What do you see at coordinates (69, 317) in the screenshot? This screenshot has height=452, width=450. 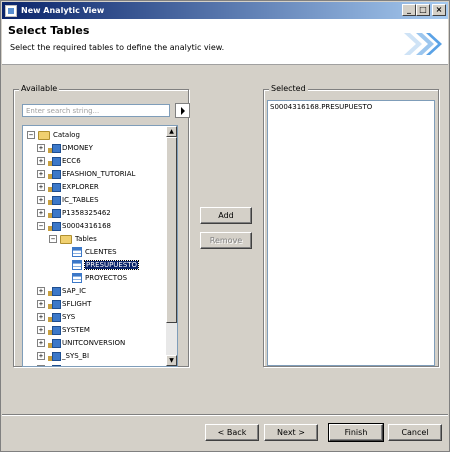 I see `tree-node-label: SYS` at bounding box center [69, 317].